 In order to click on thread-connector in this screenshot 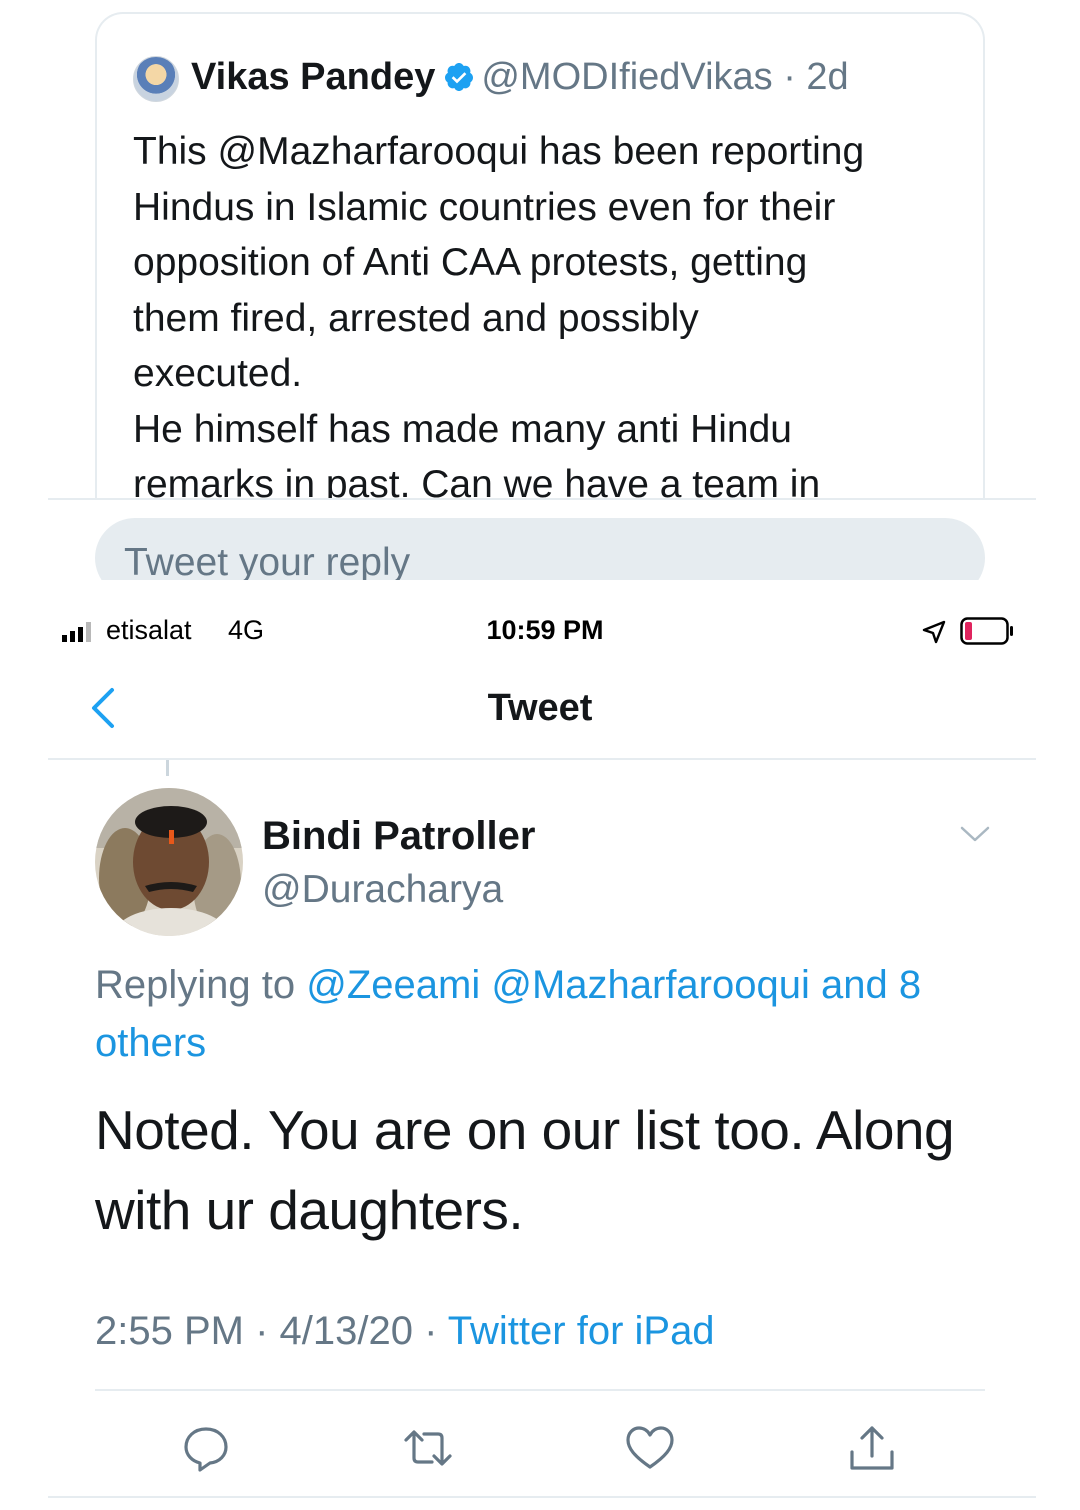, I will do `click(167, 768)`.